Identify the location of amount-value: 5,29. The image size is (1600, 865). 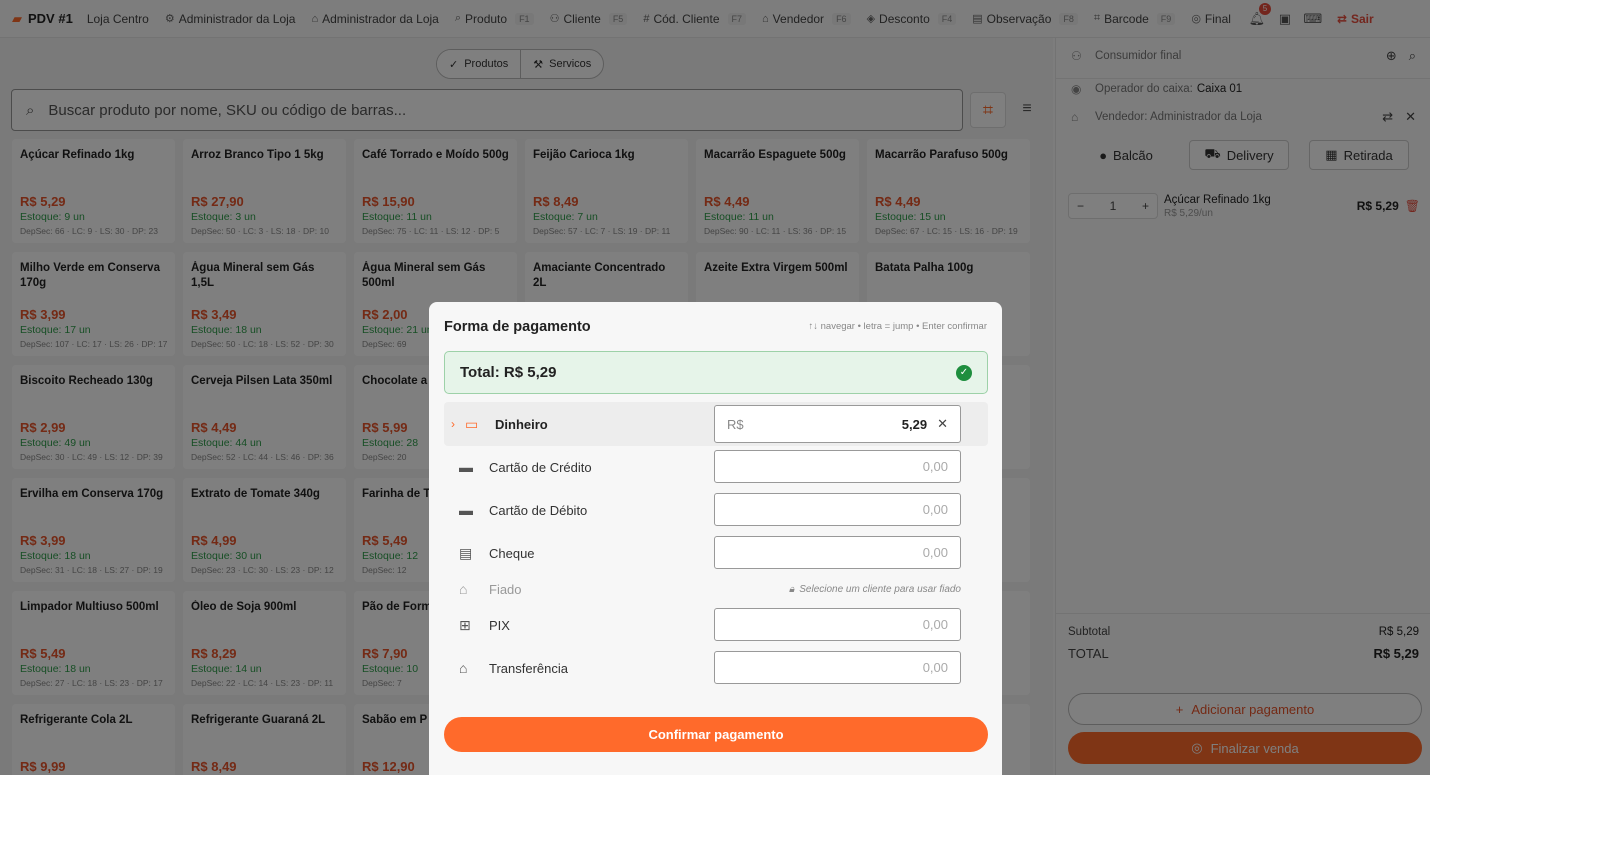
(914, 424).